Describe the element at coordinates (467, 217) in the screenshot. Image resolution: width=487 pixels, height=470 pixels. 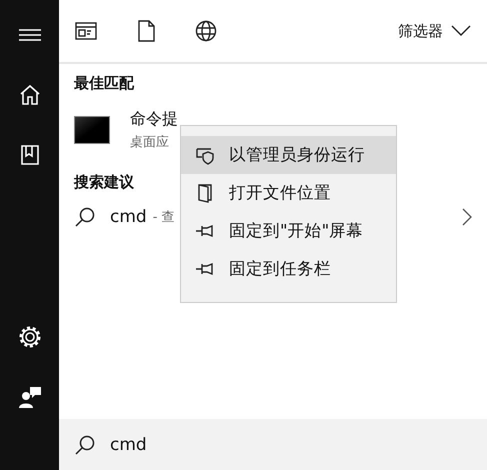
I see `chevron-right-icon` at that location.